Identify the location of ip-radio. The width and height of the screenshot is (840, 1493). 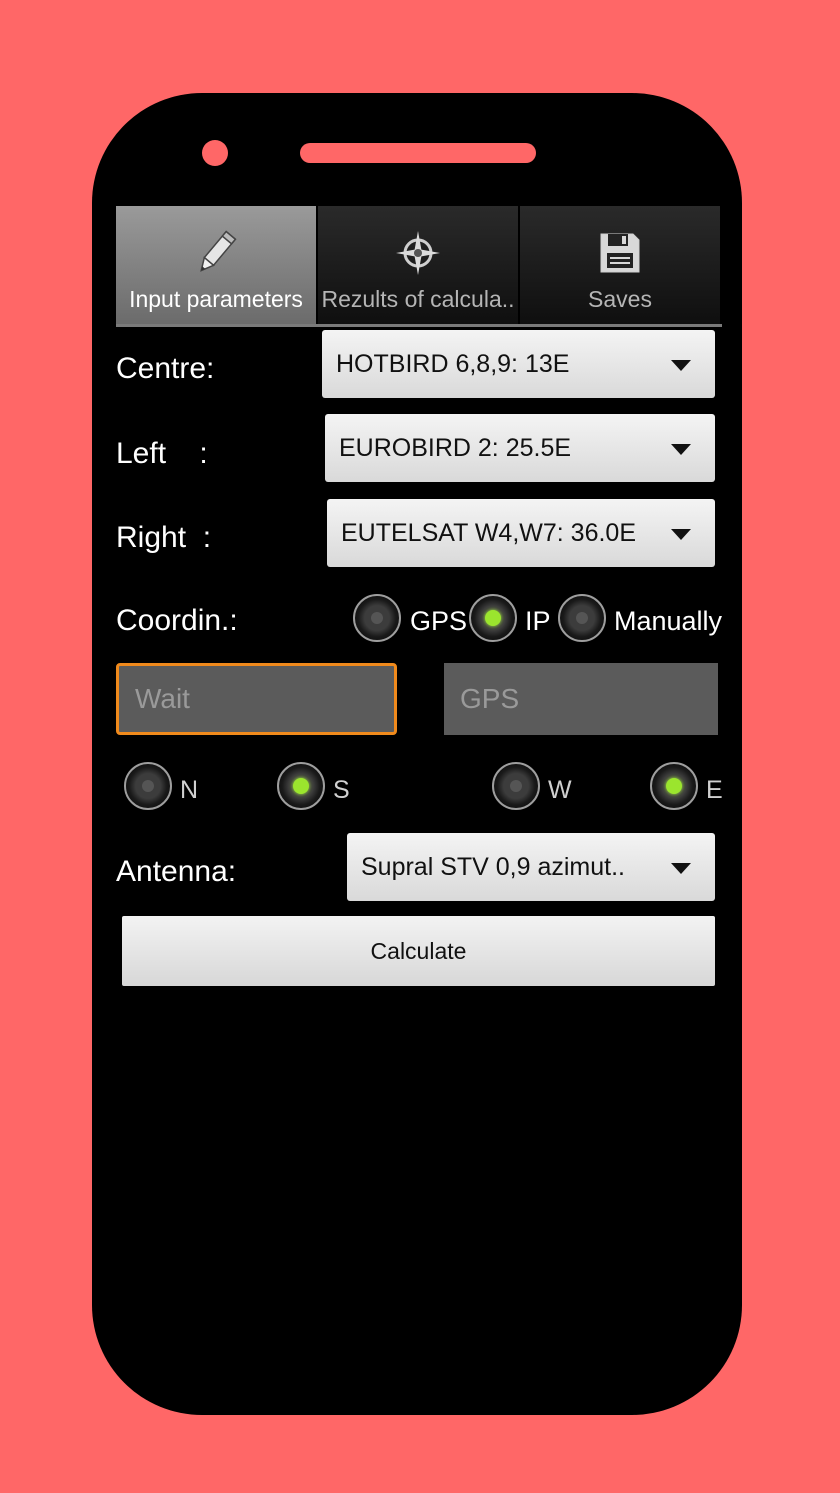
(493, 618).